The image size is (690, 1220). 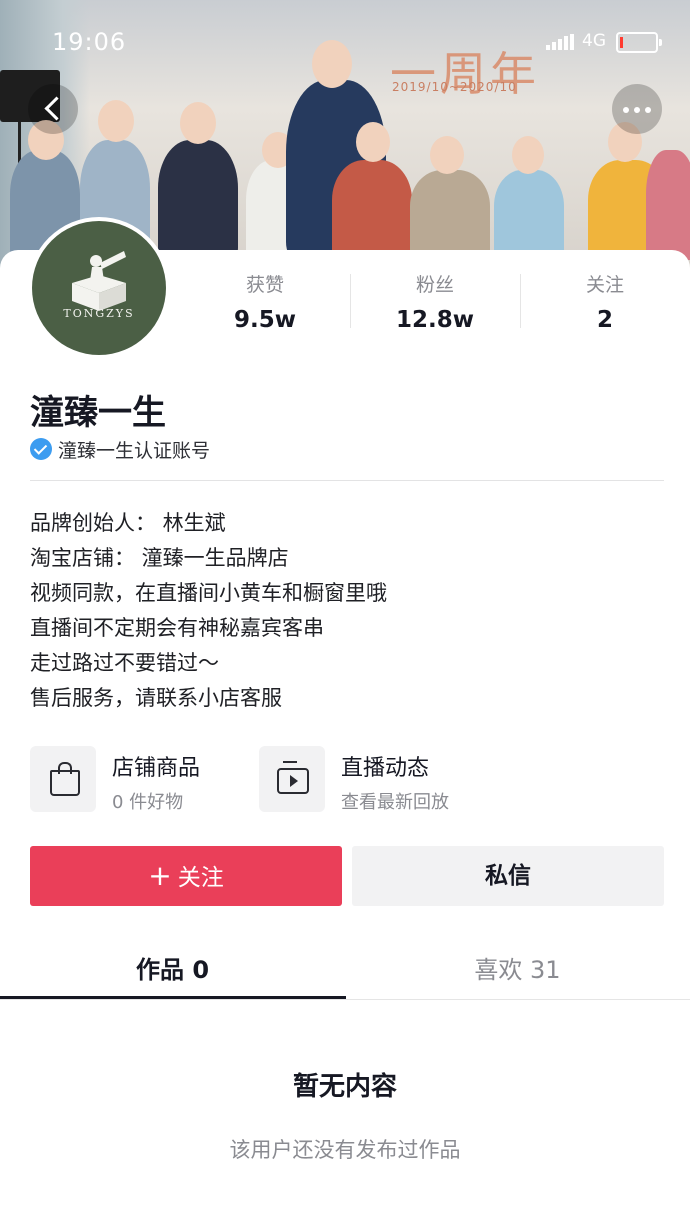 I want to click on bio-line: 淘宝店铺： 潼臻一生品牌店, so click(x=159, y=558).